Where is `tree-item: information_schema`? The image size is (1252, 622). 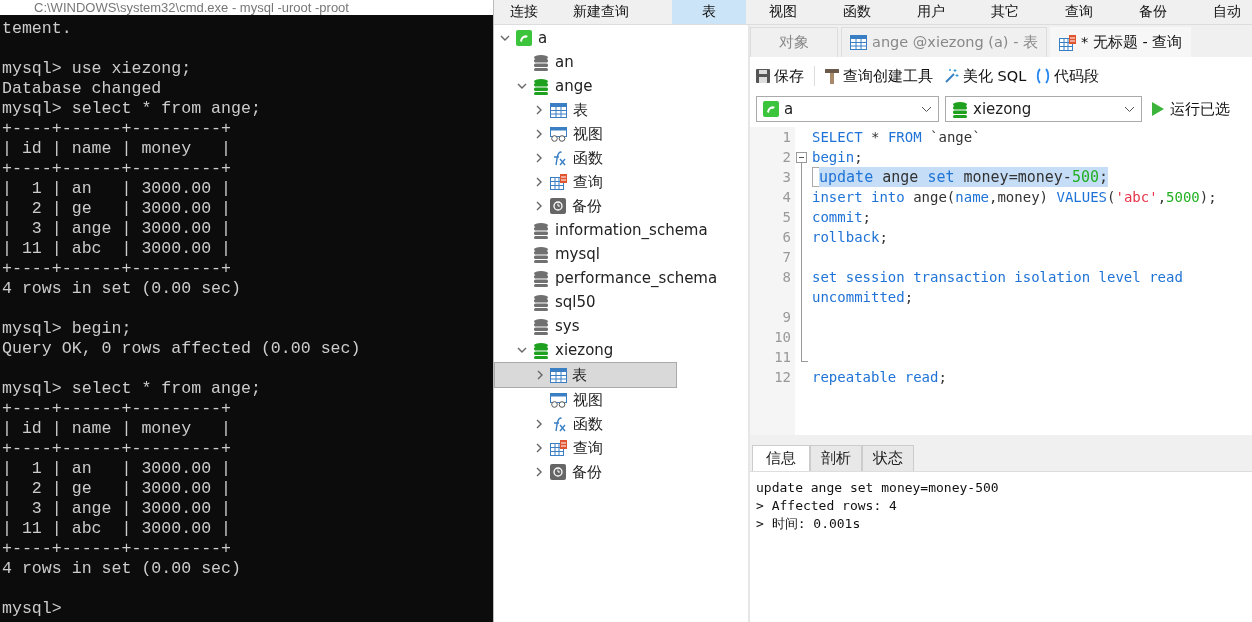
tree-item: information_schema is located at coordinates (621, 230).